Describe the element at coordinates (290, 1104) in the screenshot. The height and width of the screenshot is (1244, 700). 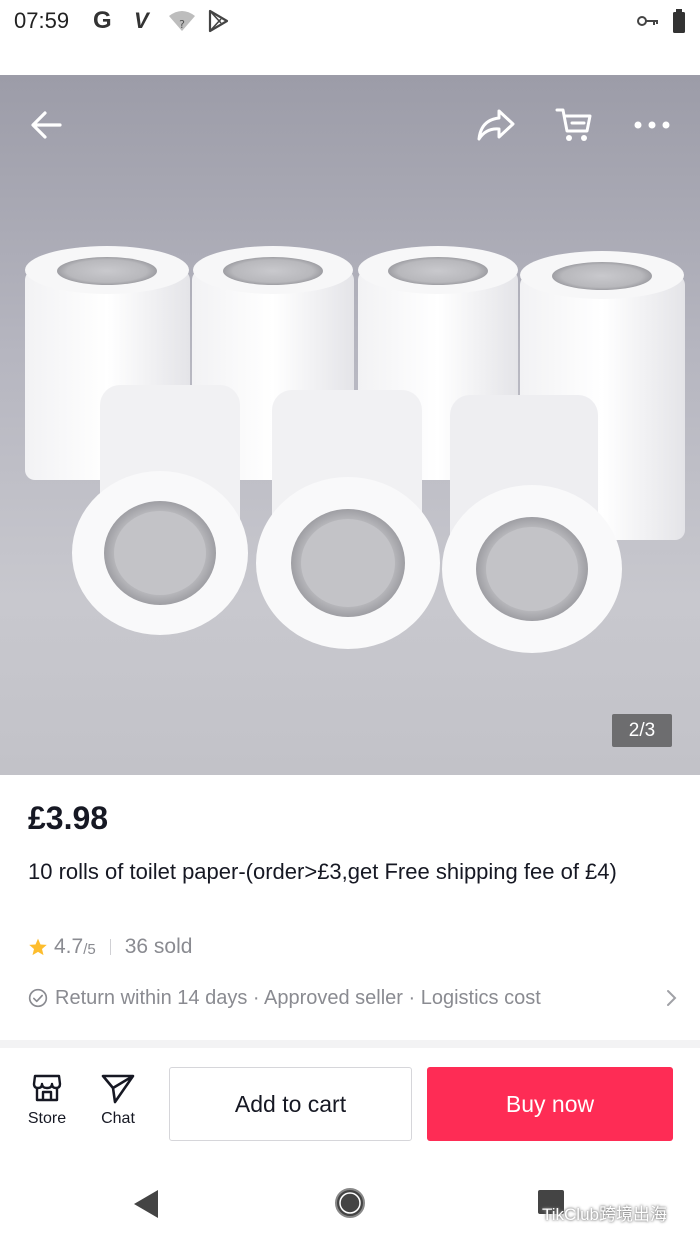
I see `add-to-cart-button: Add to cart` at that location.